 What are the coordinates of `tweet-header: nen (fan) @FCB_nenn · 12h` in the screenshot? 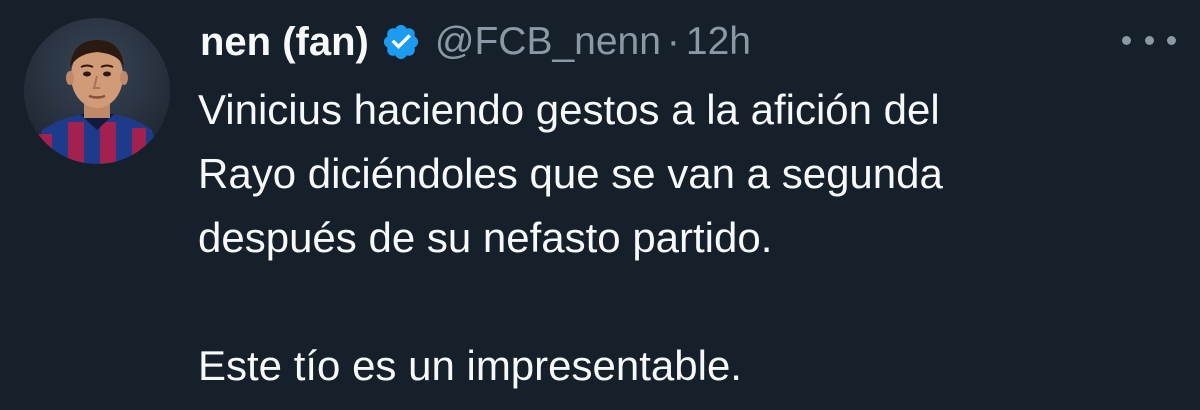 It's located at (475, 42).